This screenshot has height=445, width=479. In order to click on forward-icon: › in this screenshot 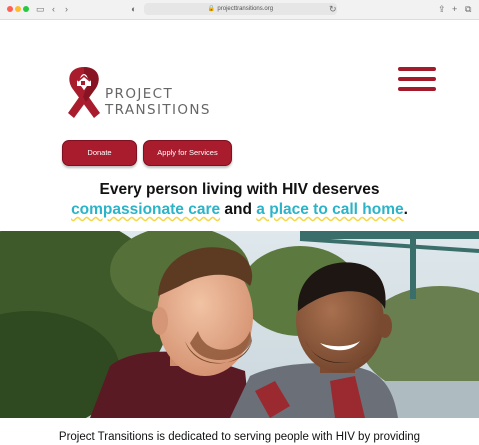, I will do `click(66, 9)`.